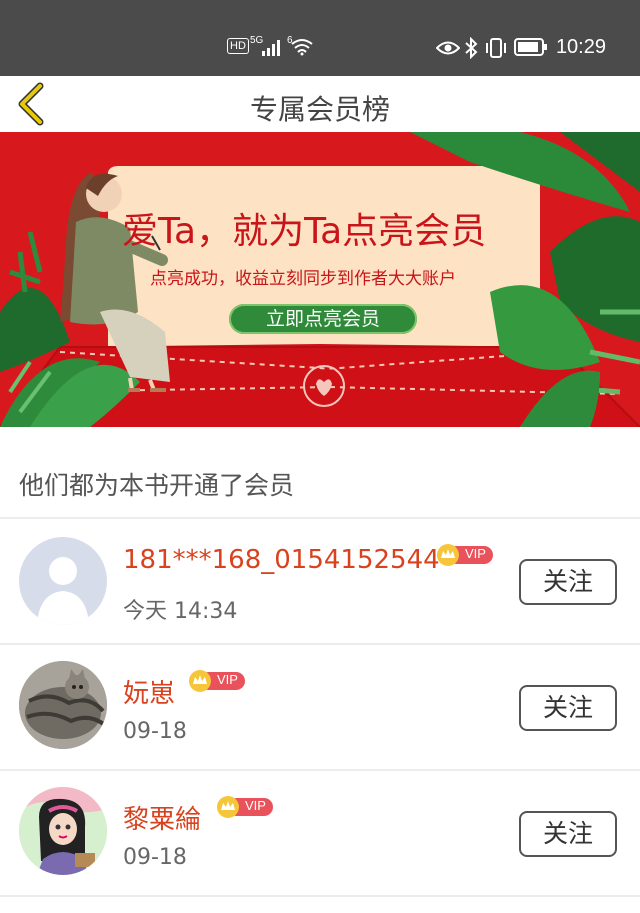  I want to click on member-row: 181***168_0154152544 VIP 今天 14:34 关注, so click(320, 581).